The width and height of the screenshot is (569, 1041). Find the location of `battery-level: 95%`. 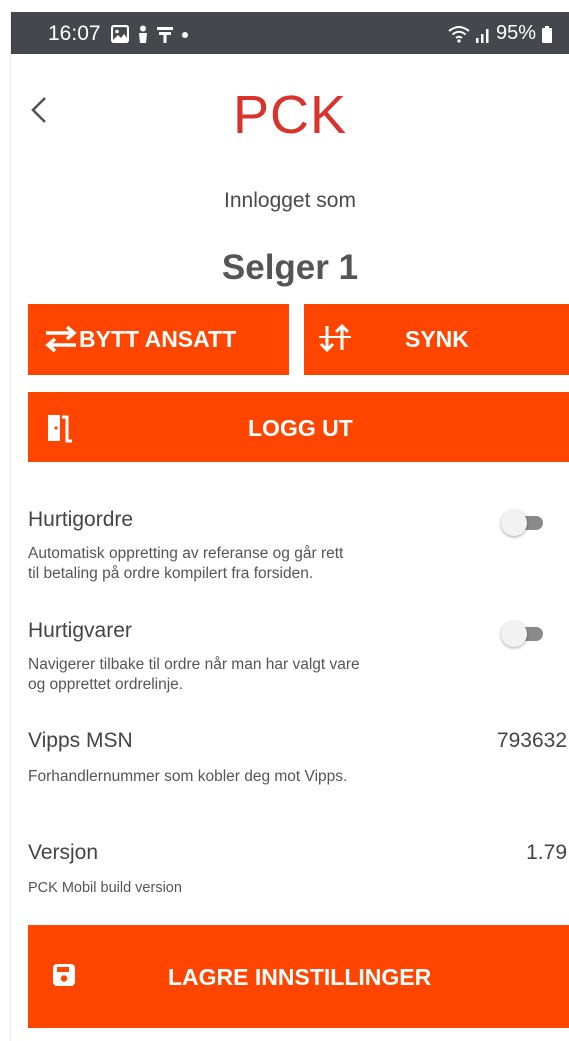

battery-level: 95% is located at coordinates (515, 33).